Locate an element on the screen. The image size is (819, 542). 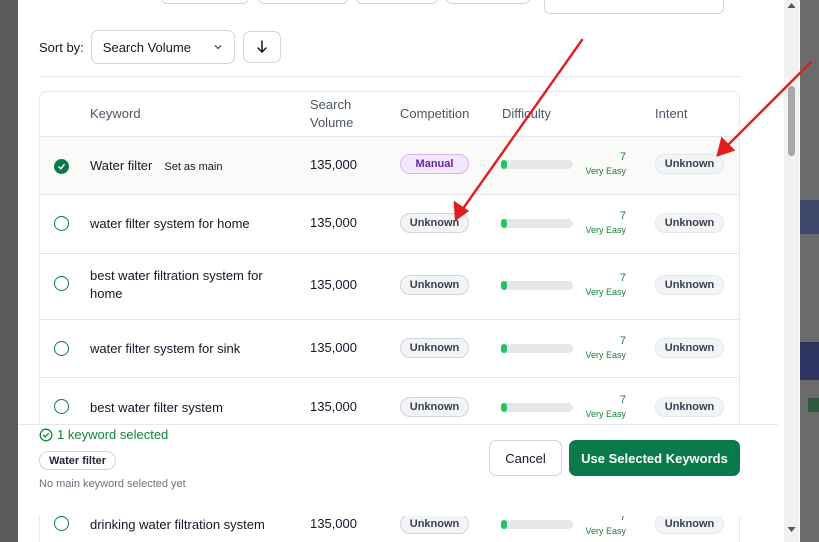
selected-count: 1 keyword selected is located at coordinates (103, 434).